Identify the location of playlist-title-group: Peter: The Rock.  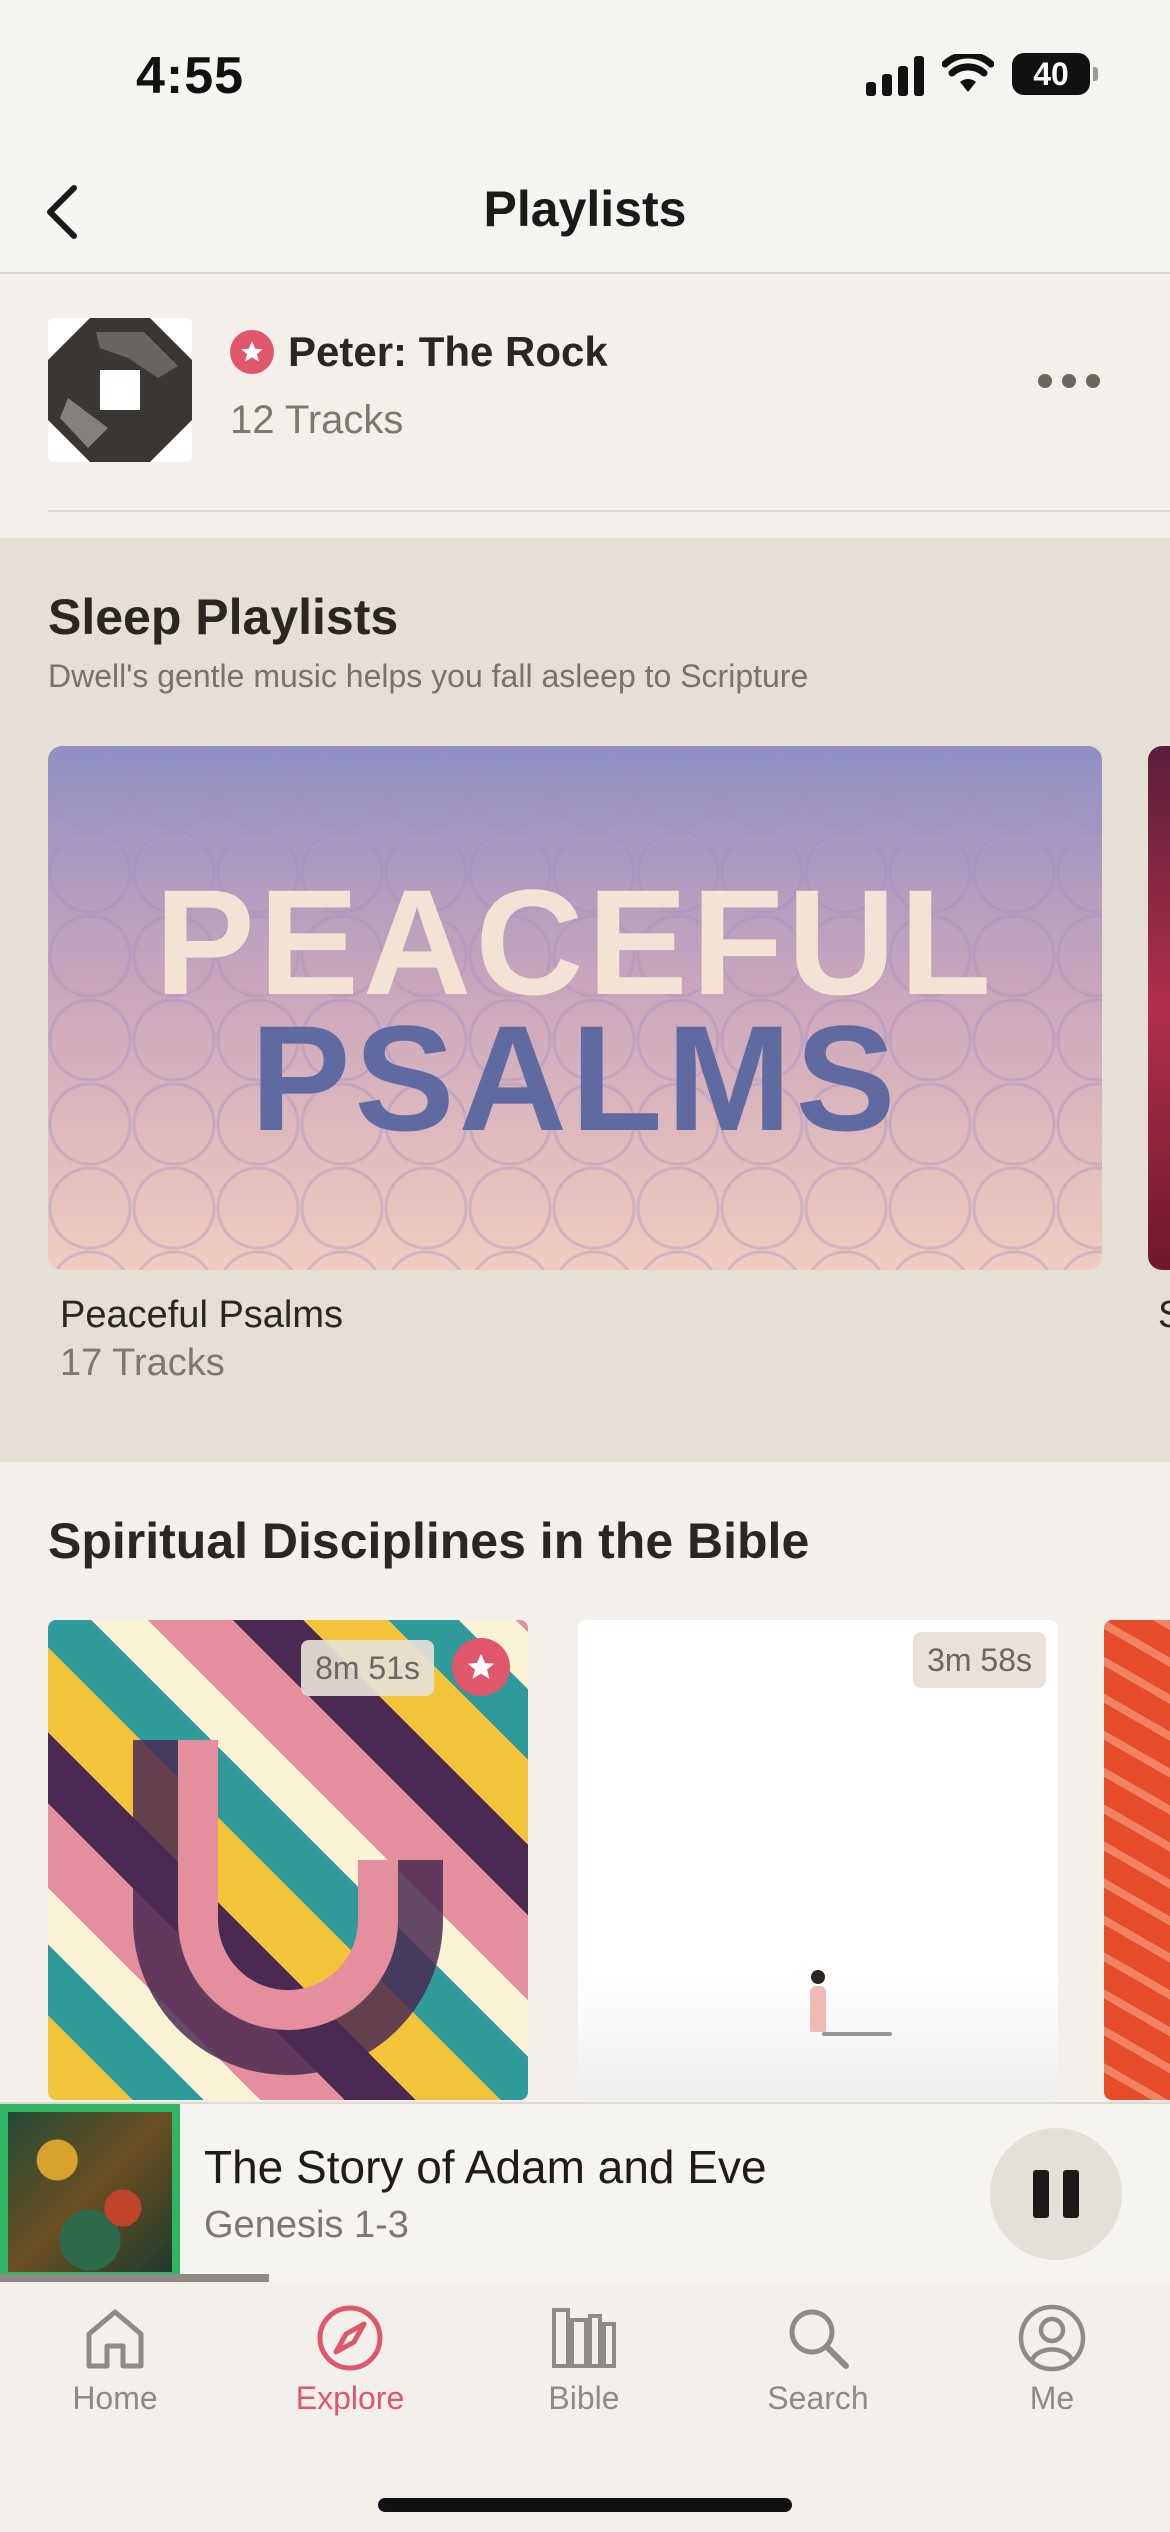
(419, 352).